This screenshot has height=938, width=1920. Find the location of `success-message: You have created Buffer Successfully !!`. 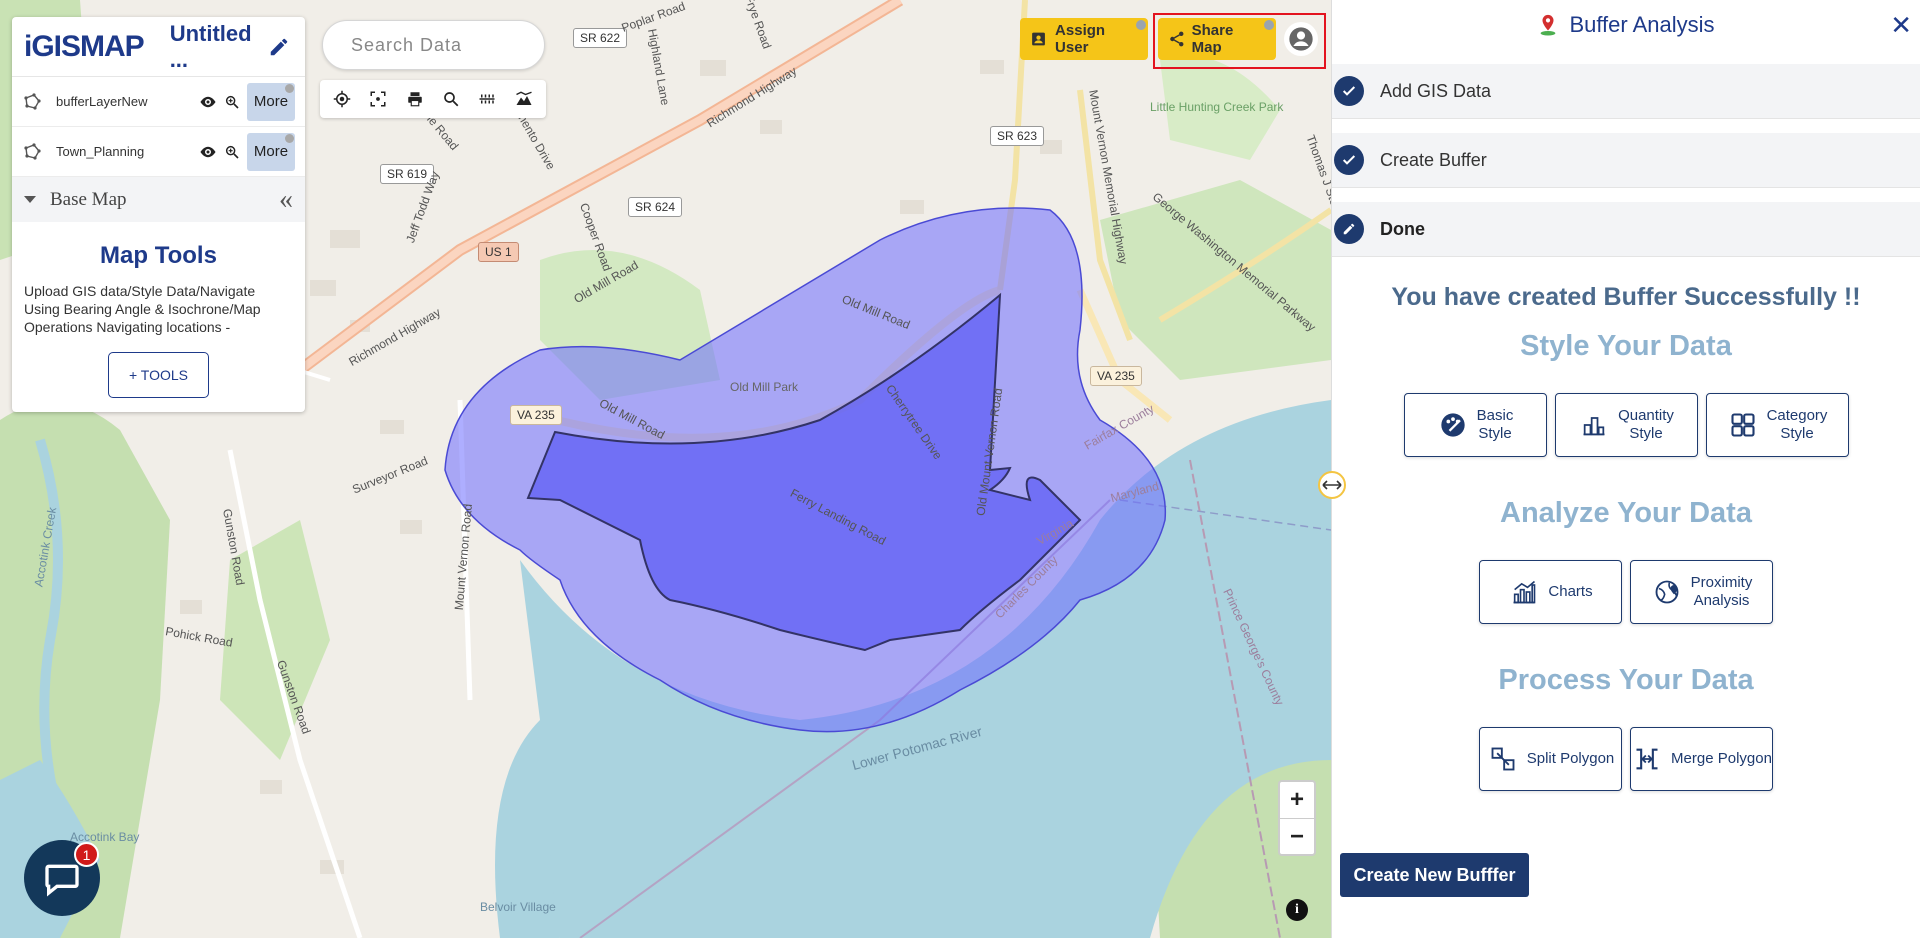

success-message: You have created Buffer Successfully !! is located at coordinates (1626, 297).